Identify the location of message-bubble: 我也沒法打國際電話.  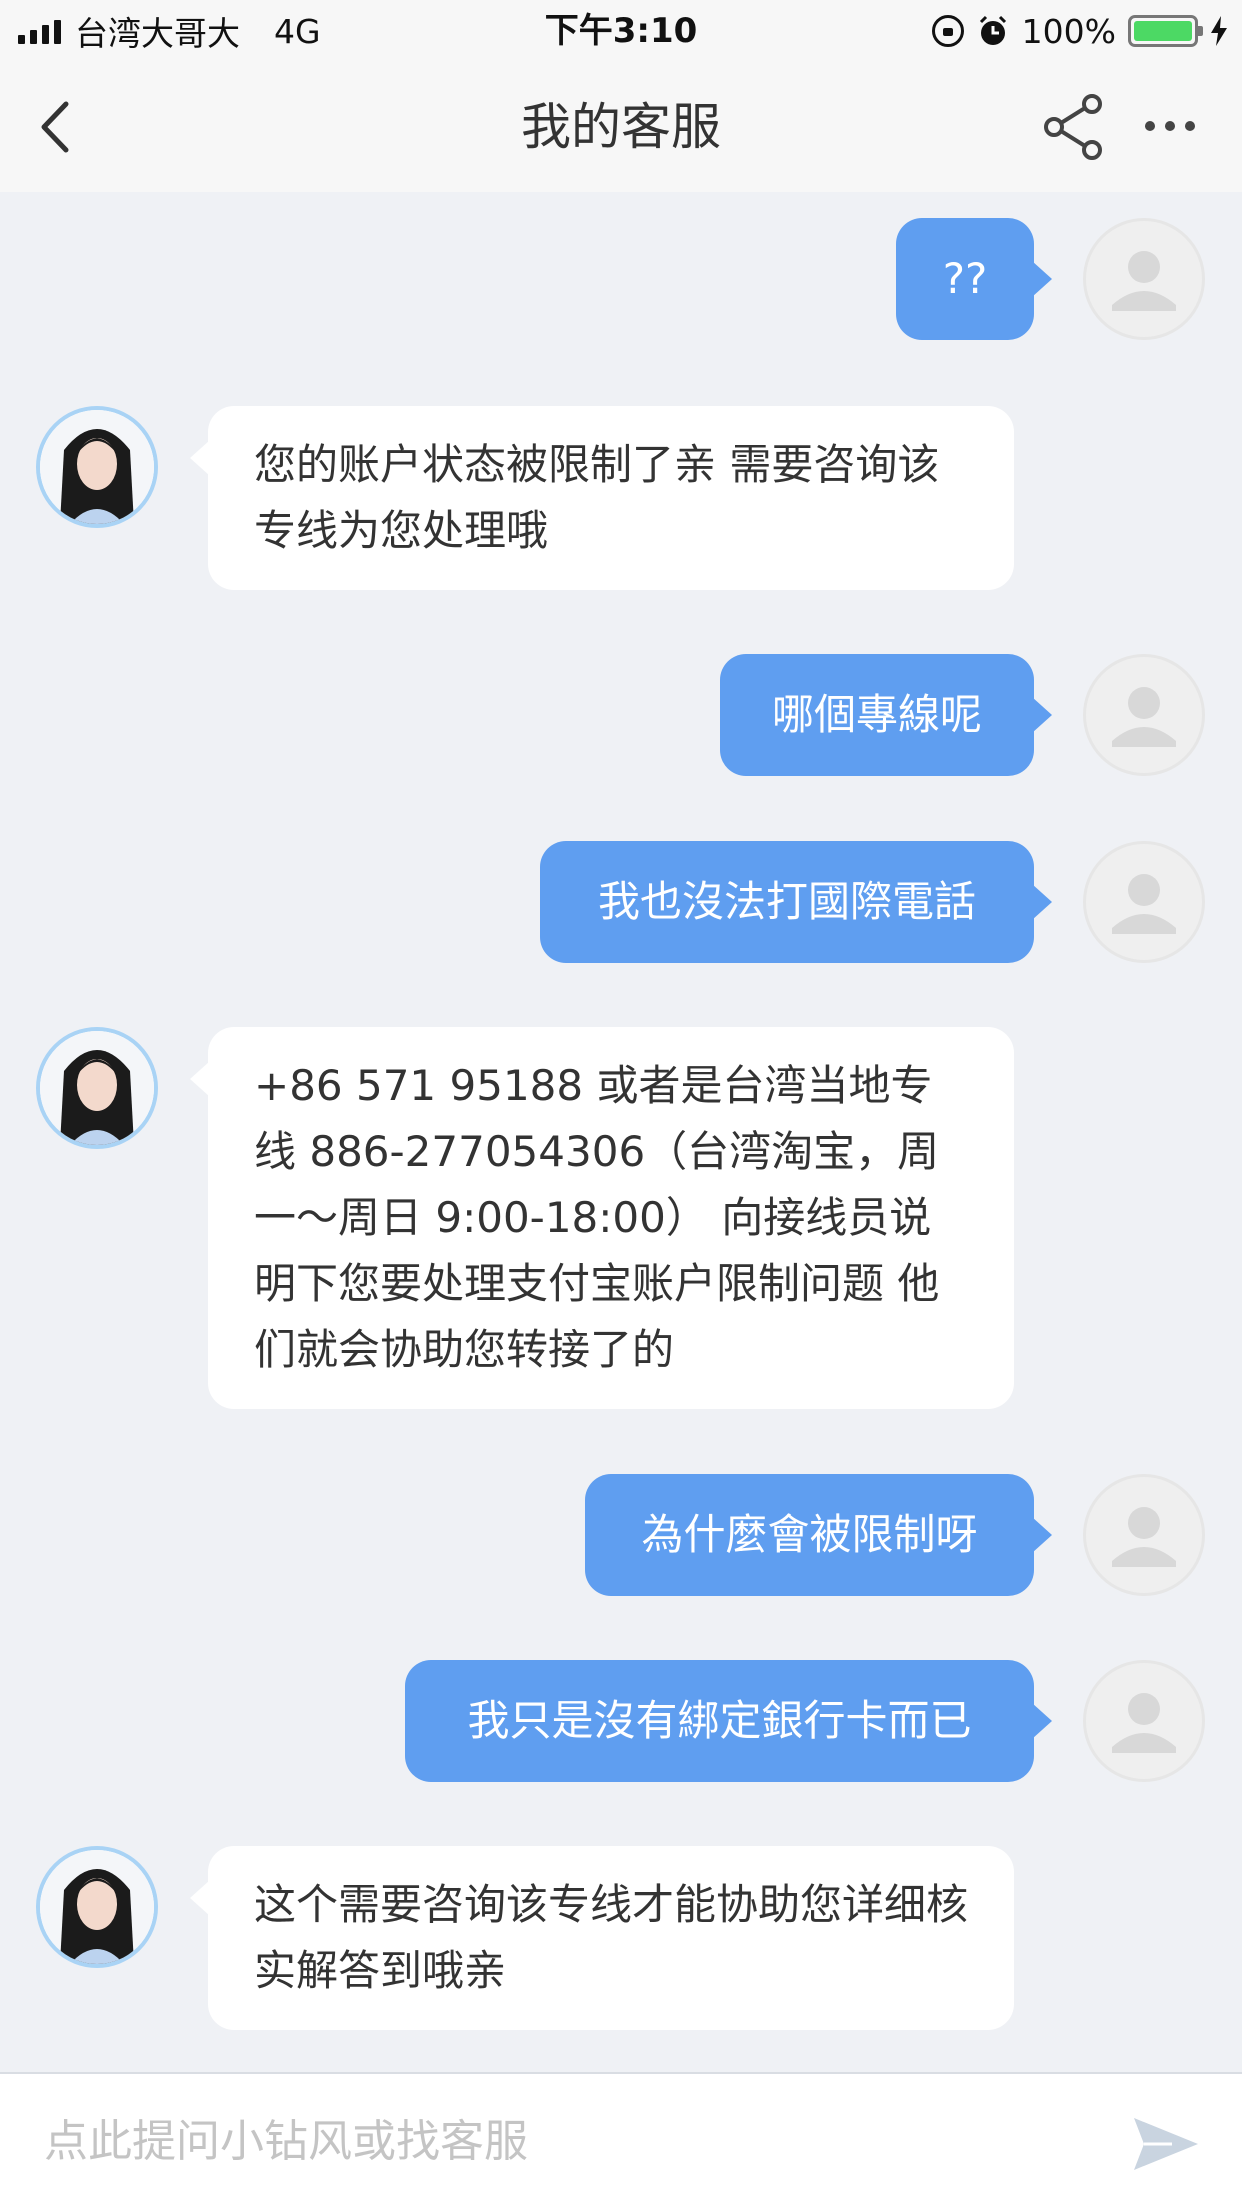
(796, 902).